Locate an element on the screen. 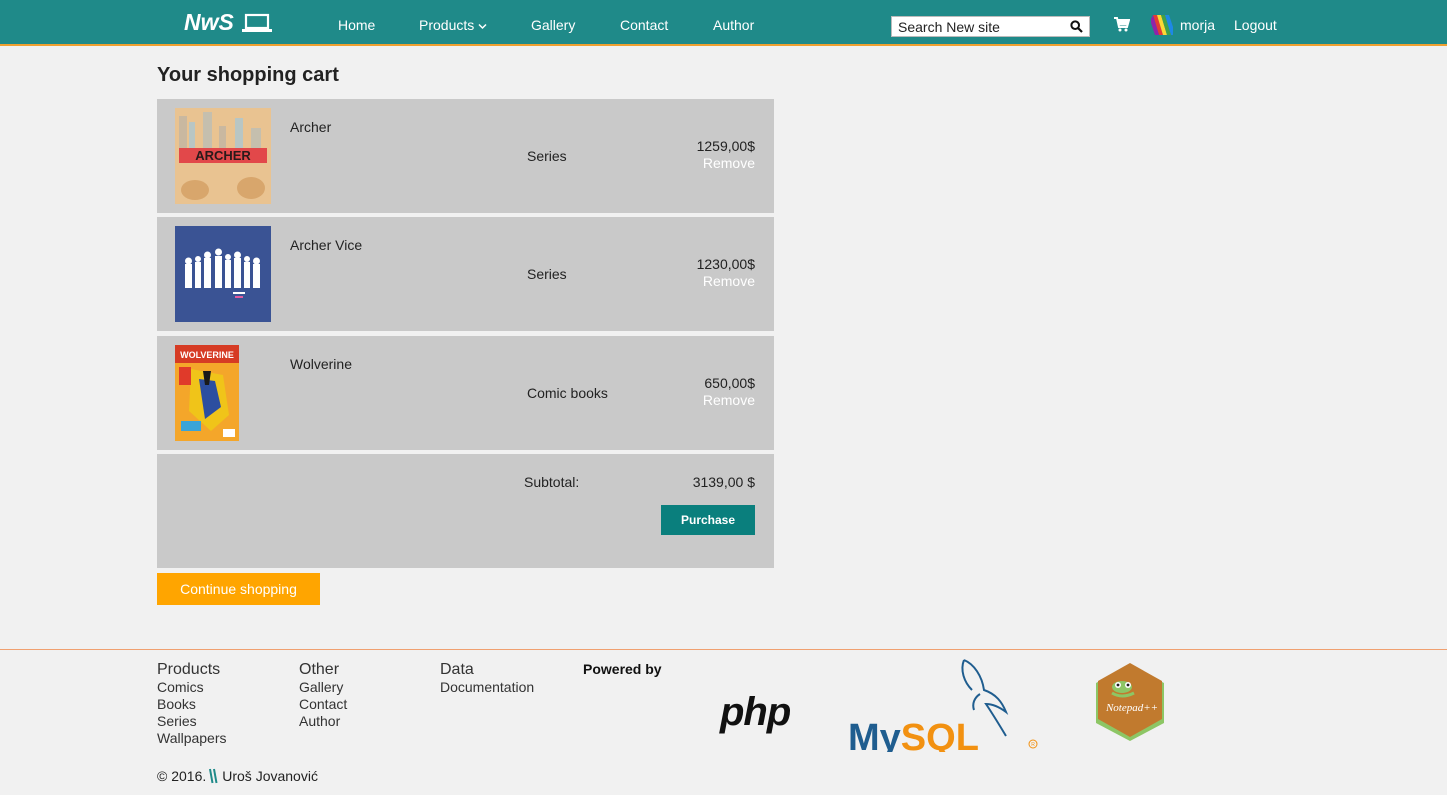 This screenshot has width=1447, height=795. nav-products-label: Products is located at coordinates (447, 25).